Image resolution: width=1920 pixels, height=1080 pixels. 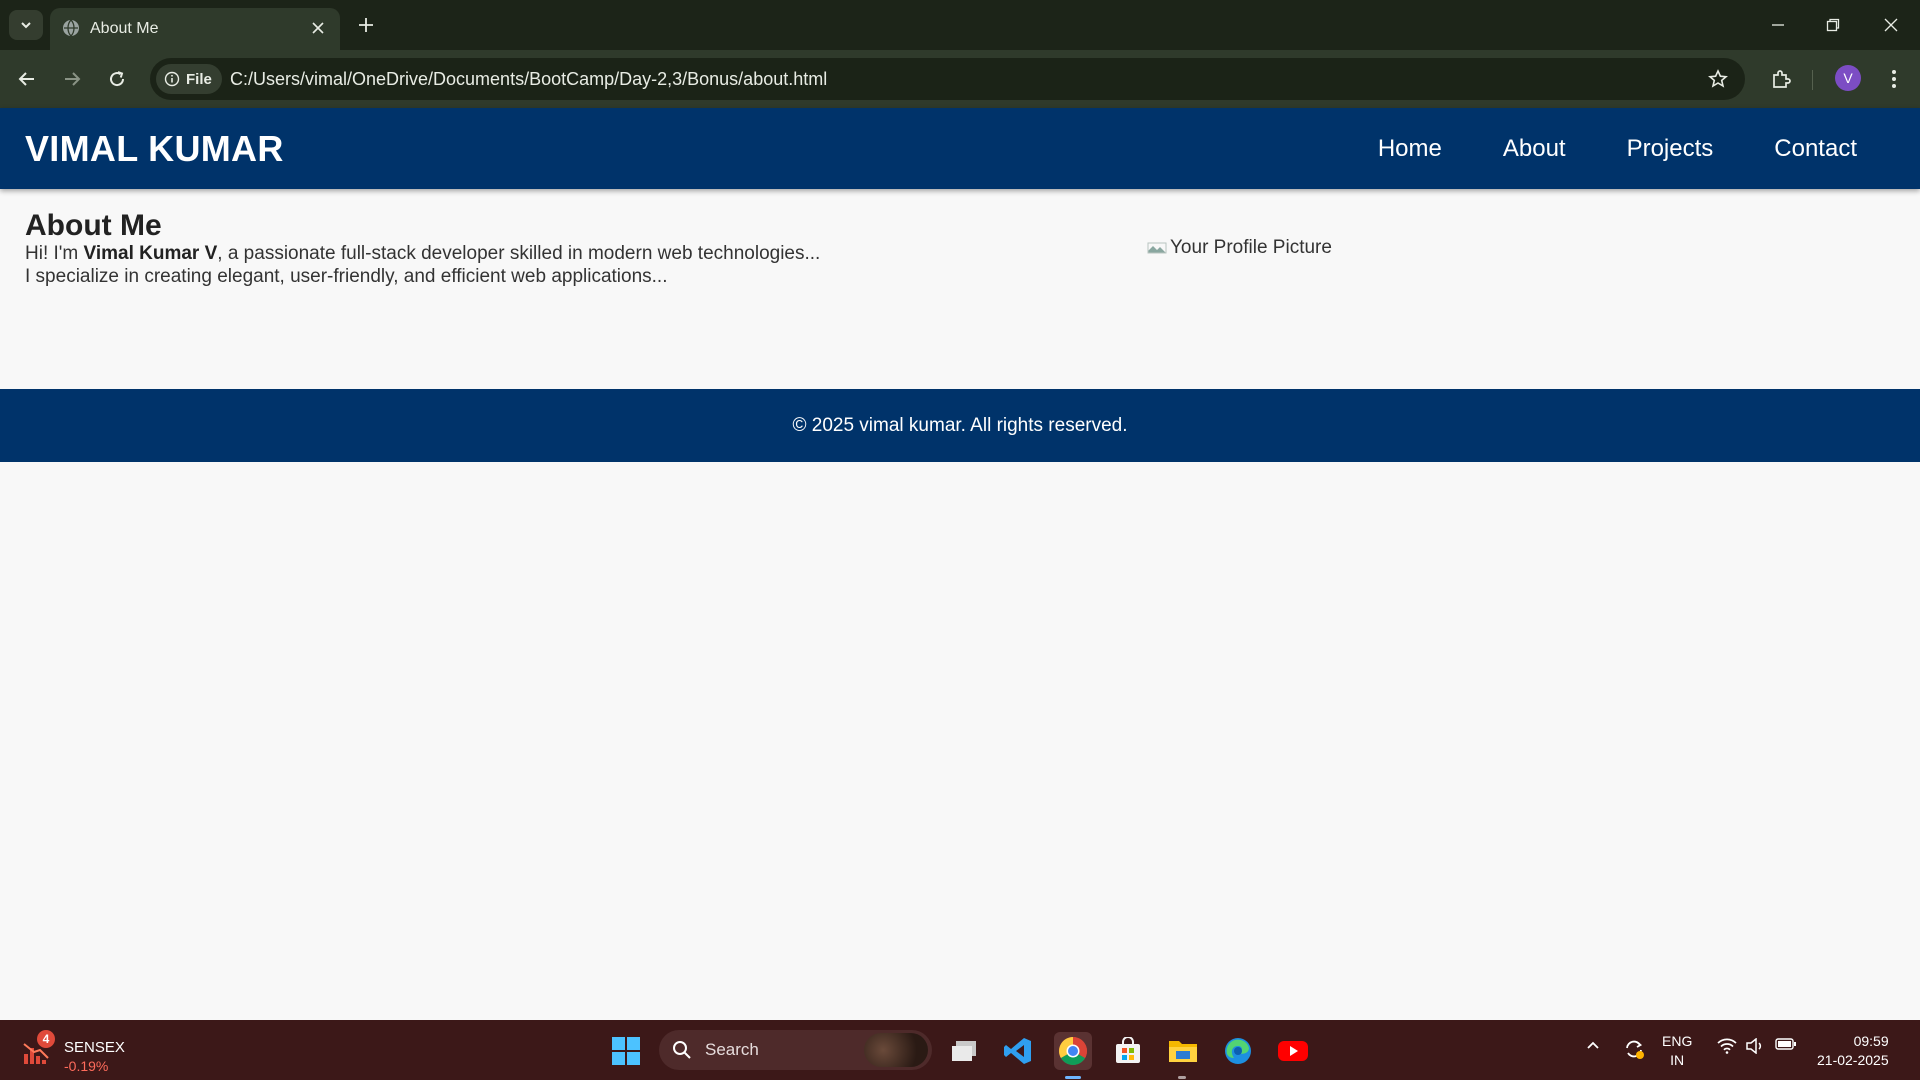 I want to click on open-app-indicator, so click(x=1182, y=1077).